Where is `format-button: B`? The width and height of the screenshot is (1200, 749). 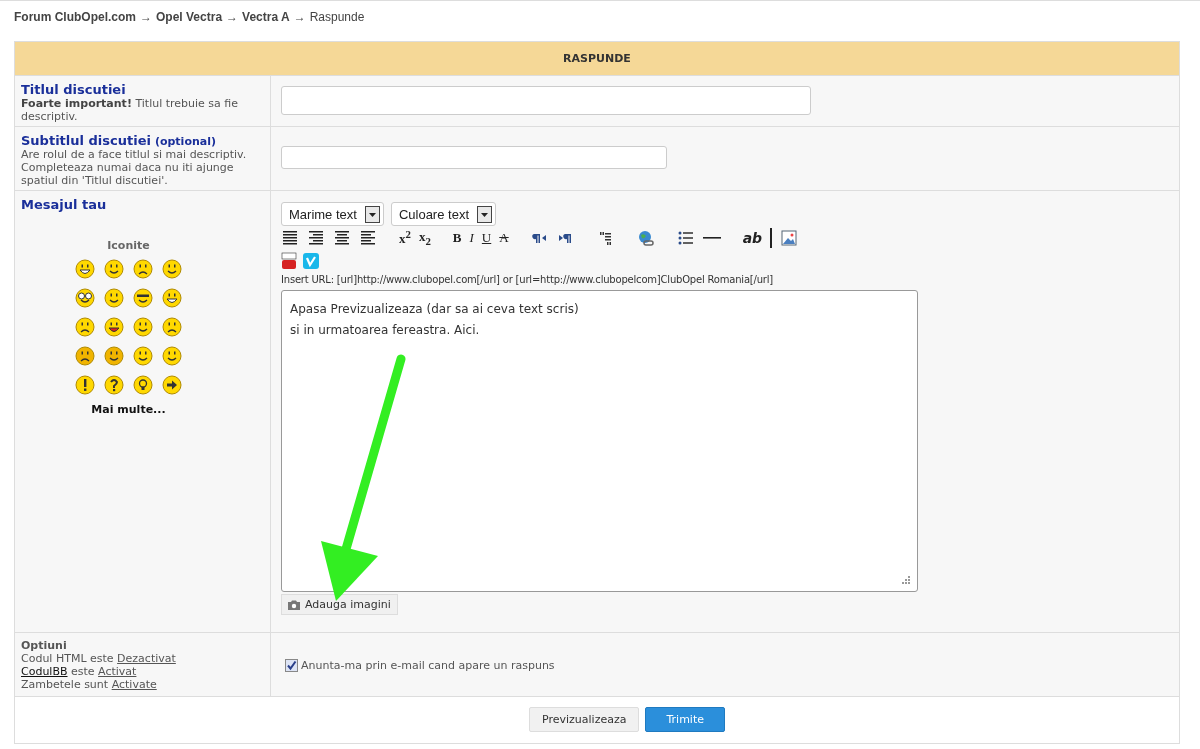
format-button: B is located at coordinates (457, 238).